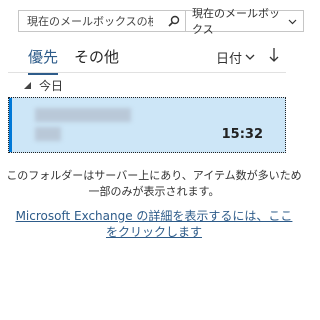 The image size is (320, 320). What do you see at coordinates (147, 72) in the screenshot?
I see `divider` at bounding box center [147, 72].